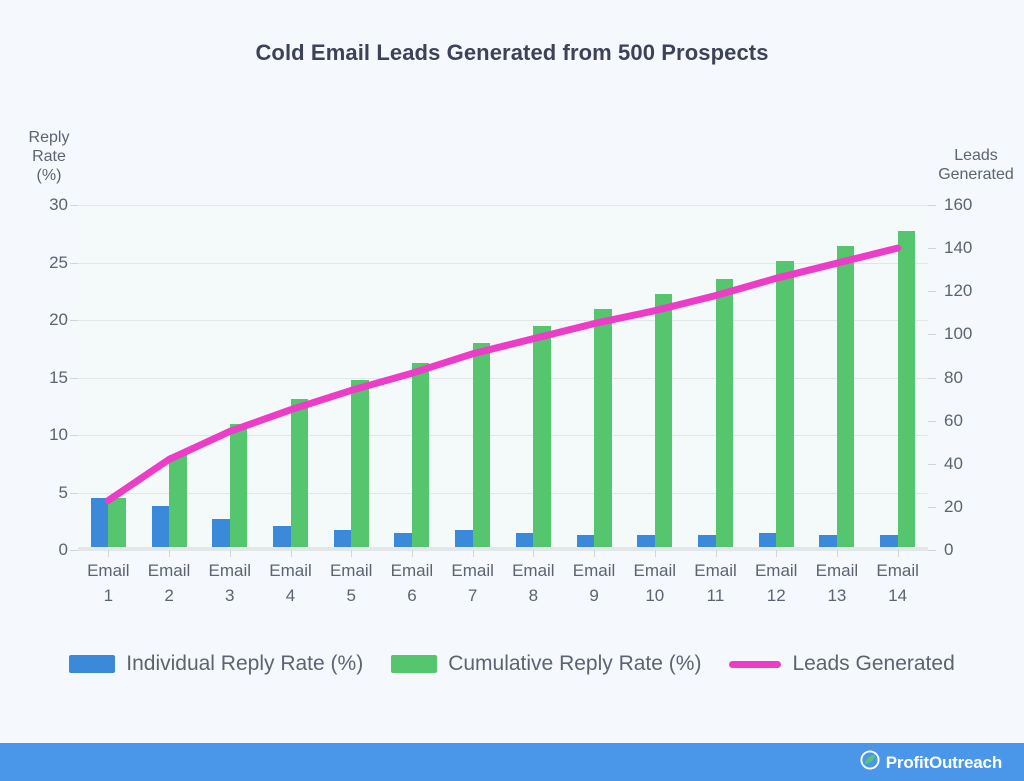 Image resolution: width=1024 pixels, height=781 pixels. I want to click on y-axis-right-tick-label: 20, so click(953, 506).